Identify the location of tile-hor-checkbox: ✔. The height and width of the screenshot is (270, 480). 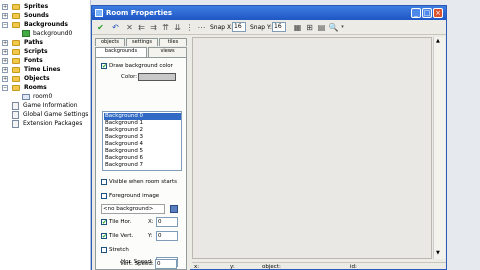
(104, 222).